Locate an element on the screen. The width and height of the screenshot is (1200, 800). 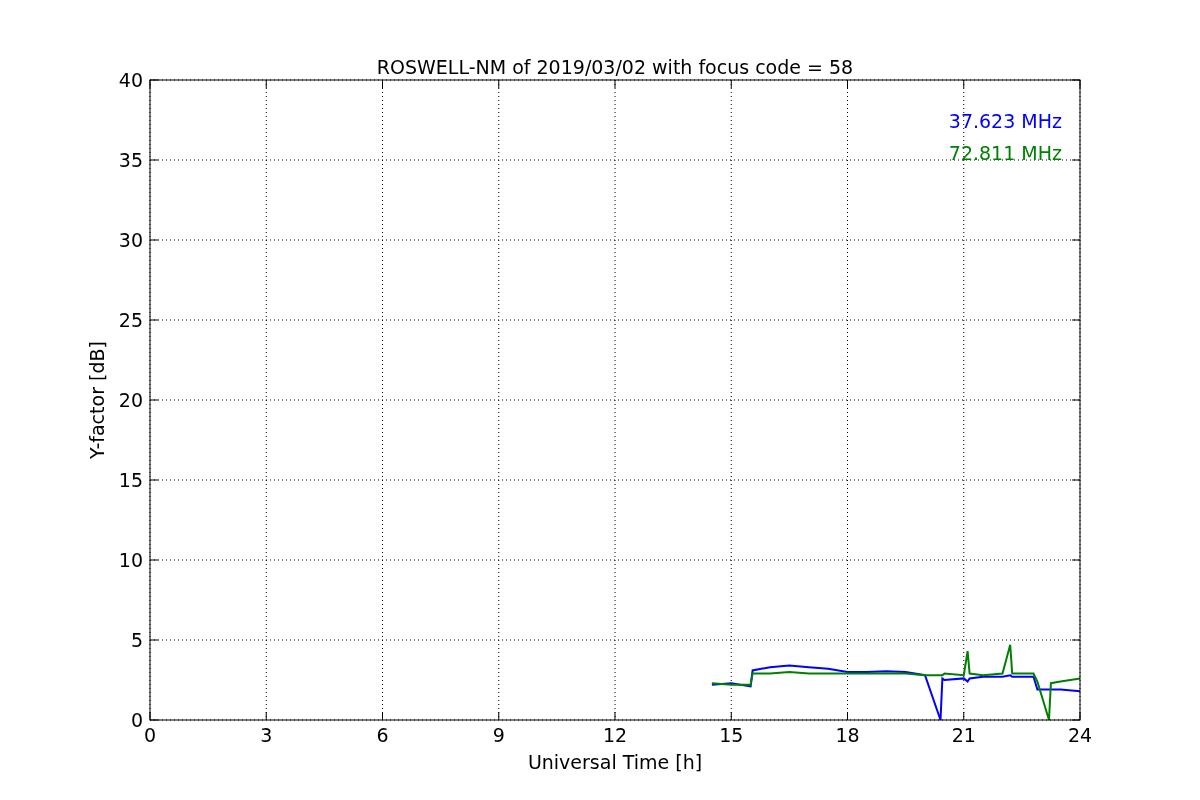
x-tick-label: 6 is located at coordinates (382, 735).